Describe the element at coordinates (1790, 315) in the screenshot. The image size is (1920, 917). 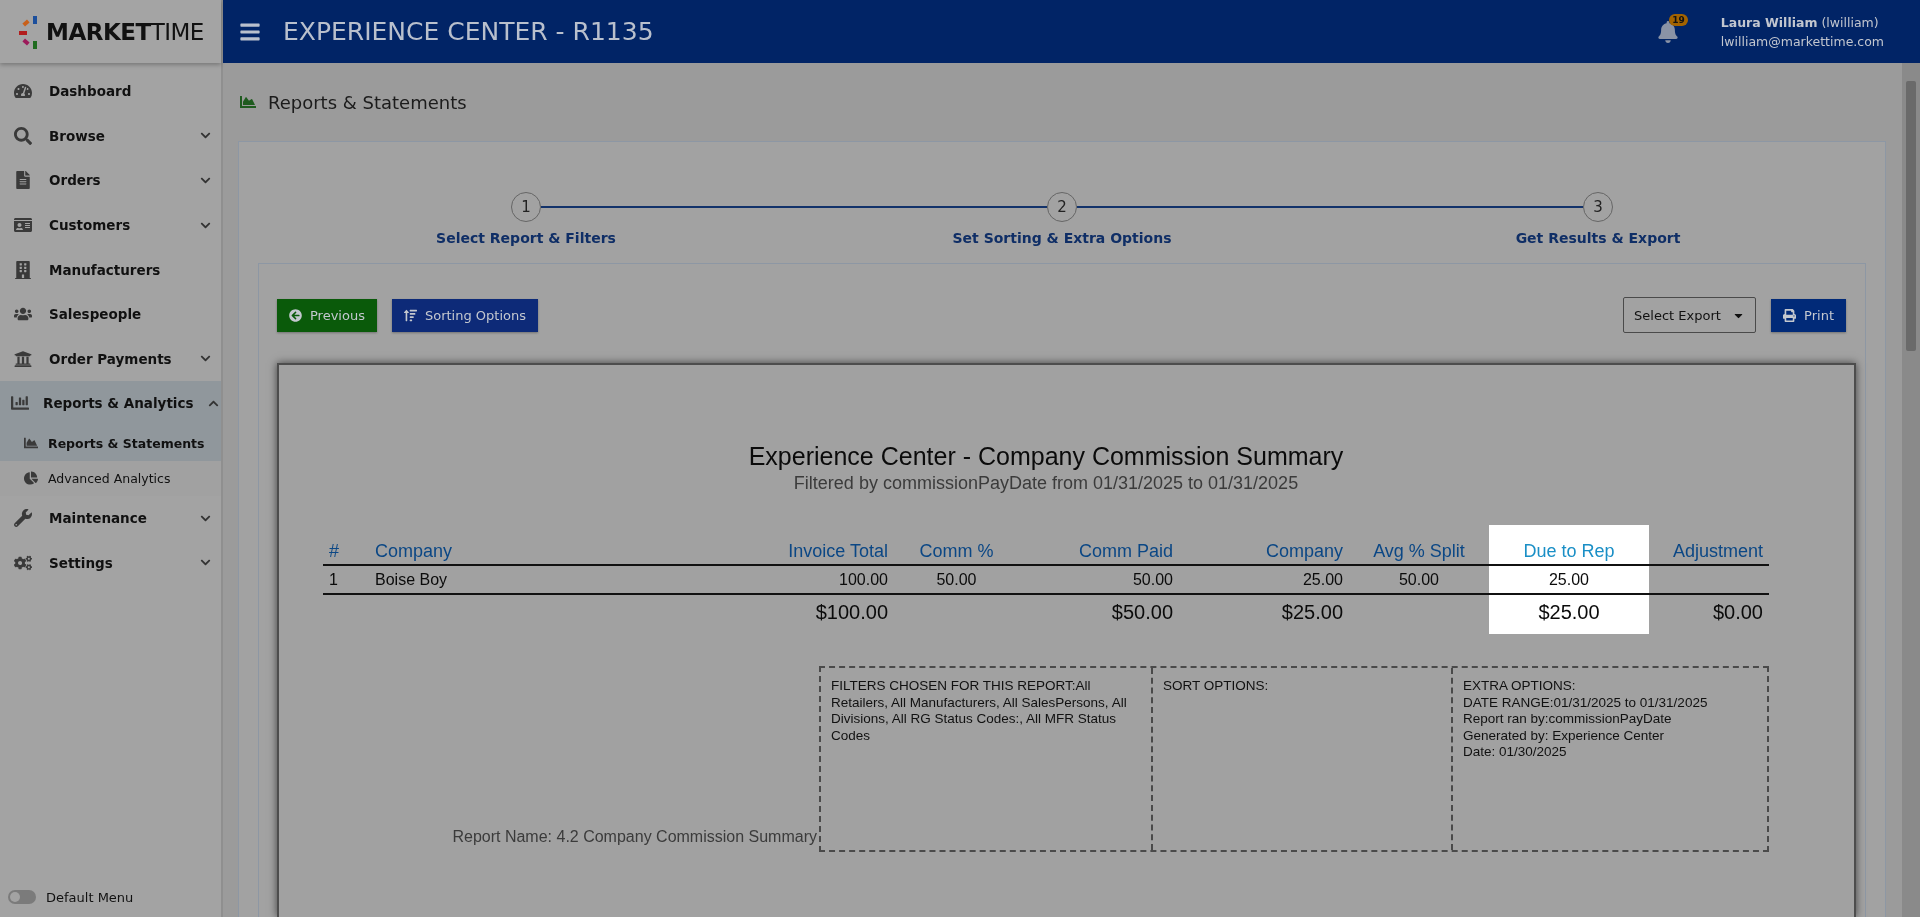
I see `printer-icon` at that location.